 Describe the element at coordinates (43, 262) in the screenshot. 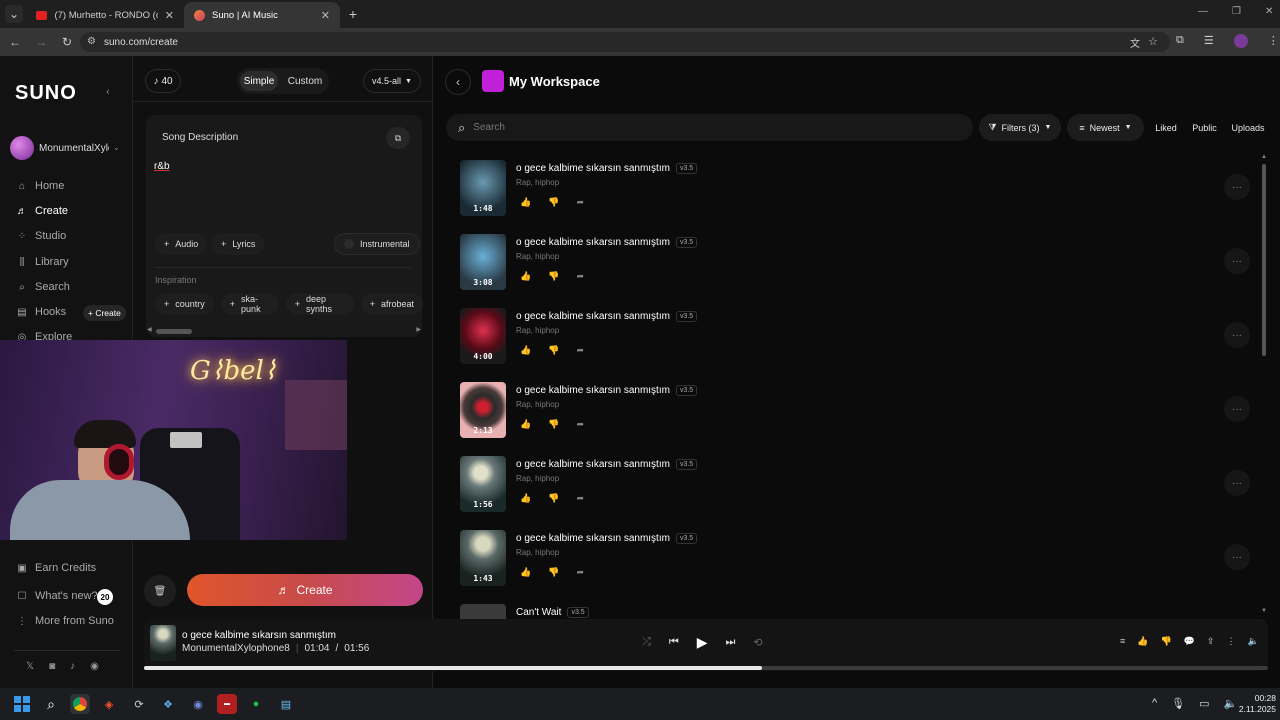

I see `sidebar-item-library: ⫼ Library` at that location.